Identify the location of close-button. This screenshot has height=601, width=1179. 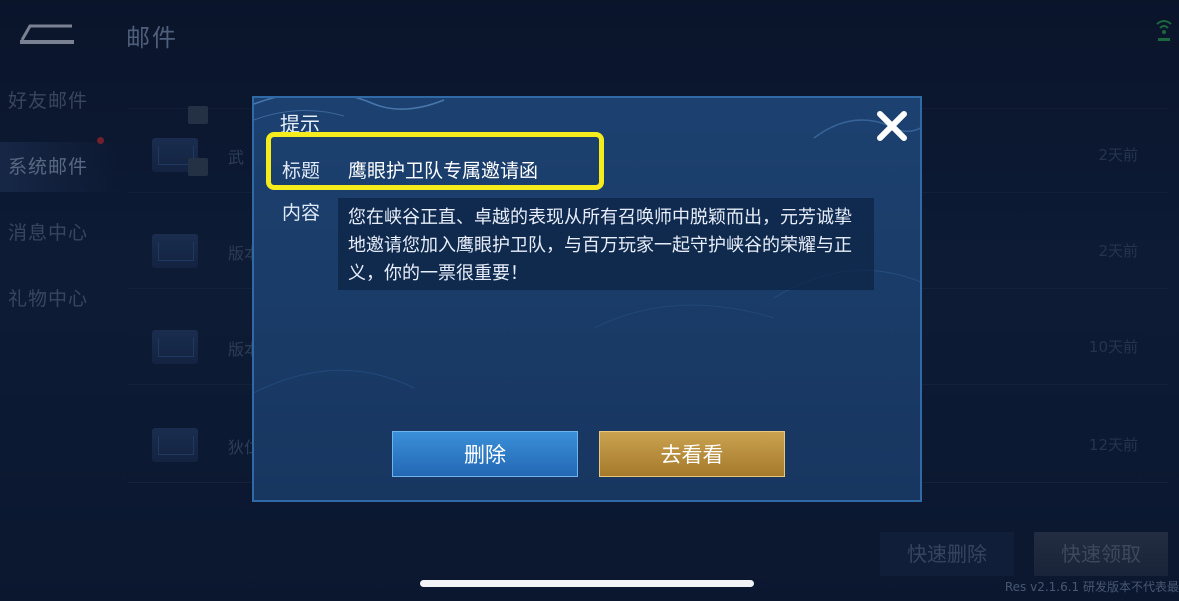
(892, 126).